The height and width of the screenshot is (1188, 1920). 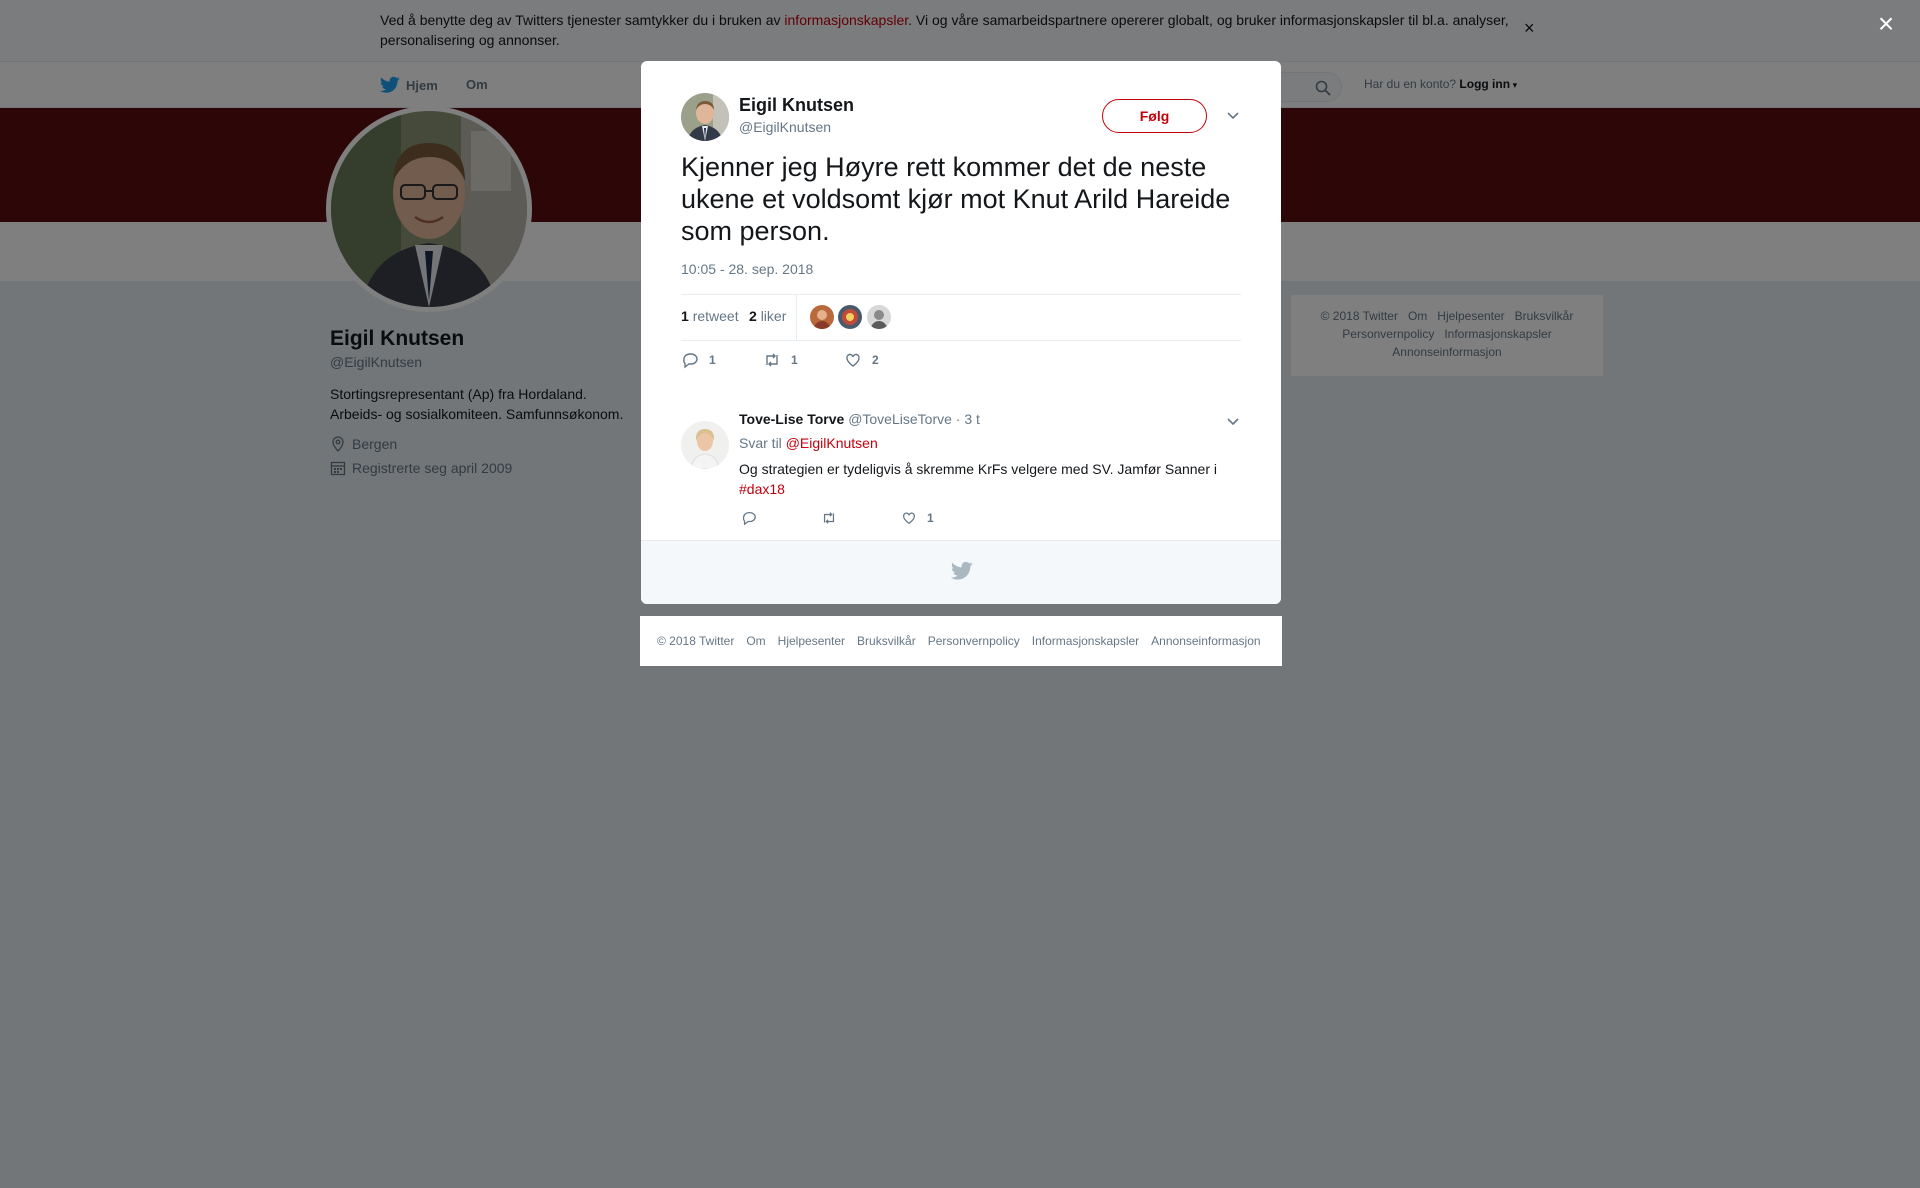 What do you see at coordinates (886, 641) in the screenshot?
I see `footer-link-terms: Bruksvilkår` at bounding box center [886, 641].